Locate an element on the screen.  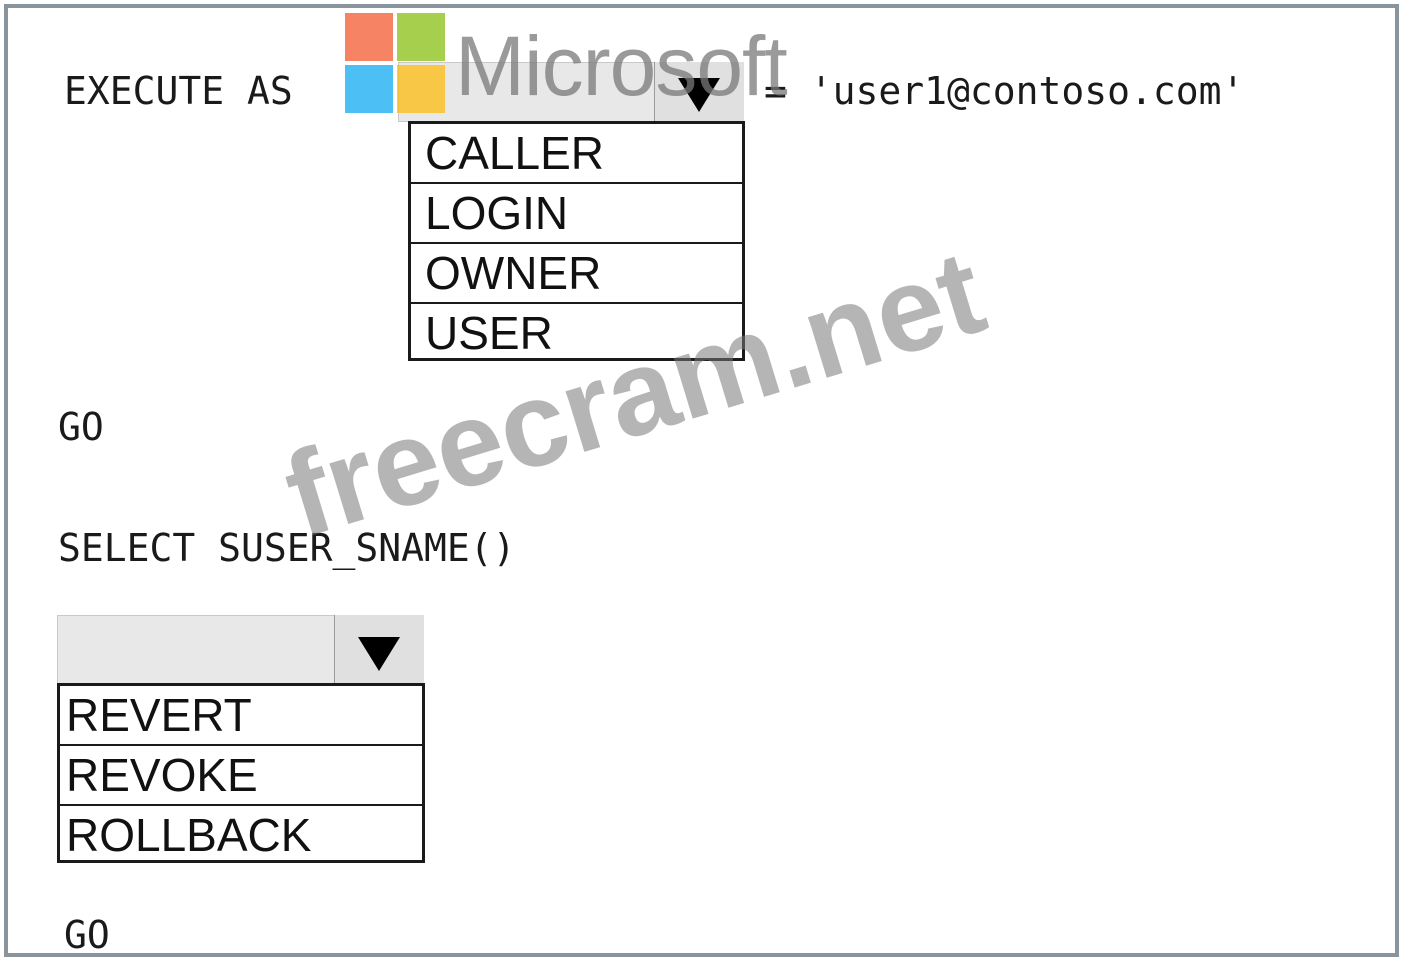
execute-as-options-list: CALLER LOGIN OWNER USER is located at coordinates (576, 241).